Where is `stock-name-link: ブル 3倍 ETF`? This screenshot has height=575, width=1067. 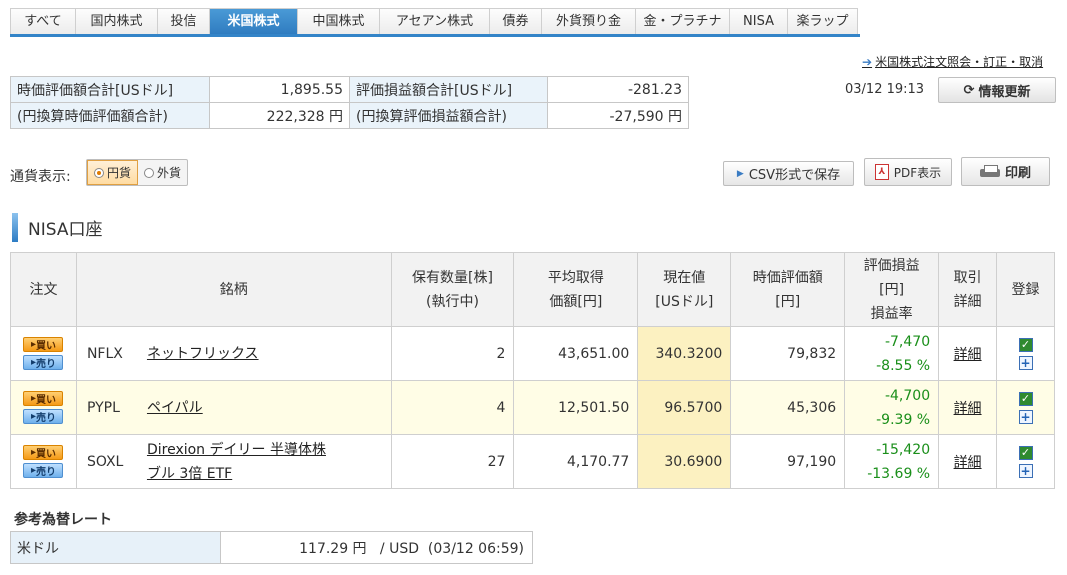 stock-name-link: ブル 3倍 ETF is located at coordinates (189, 474).